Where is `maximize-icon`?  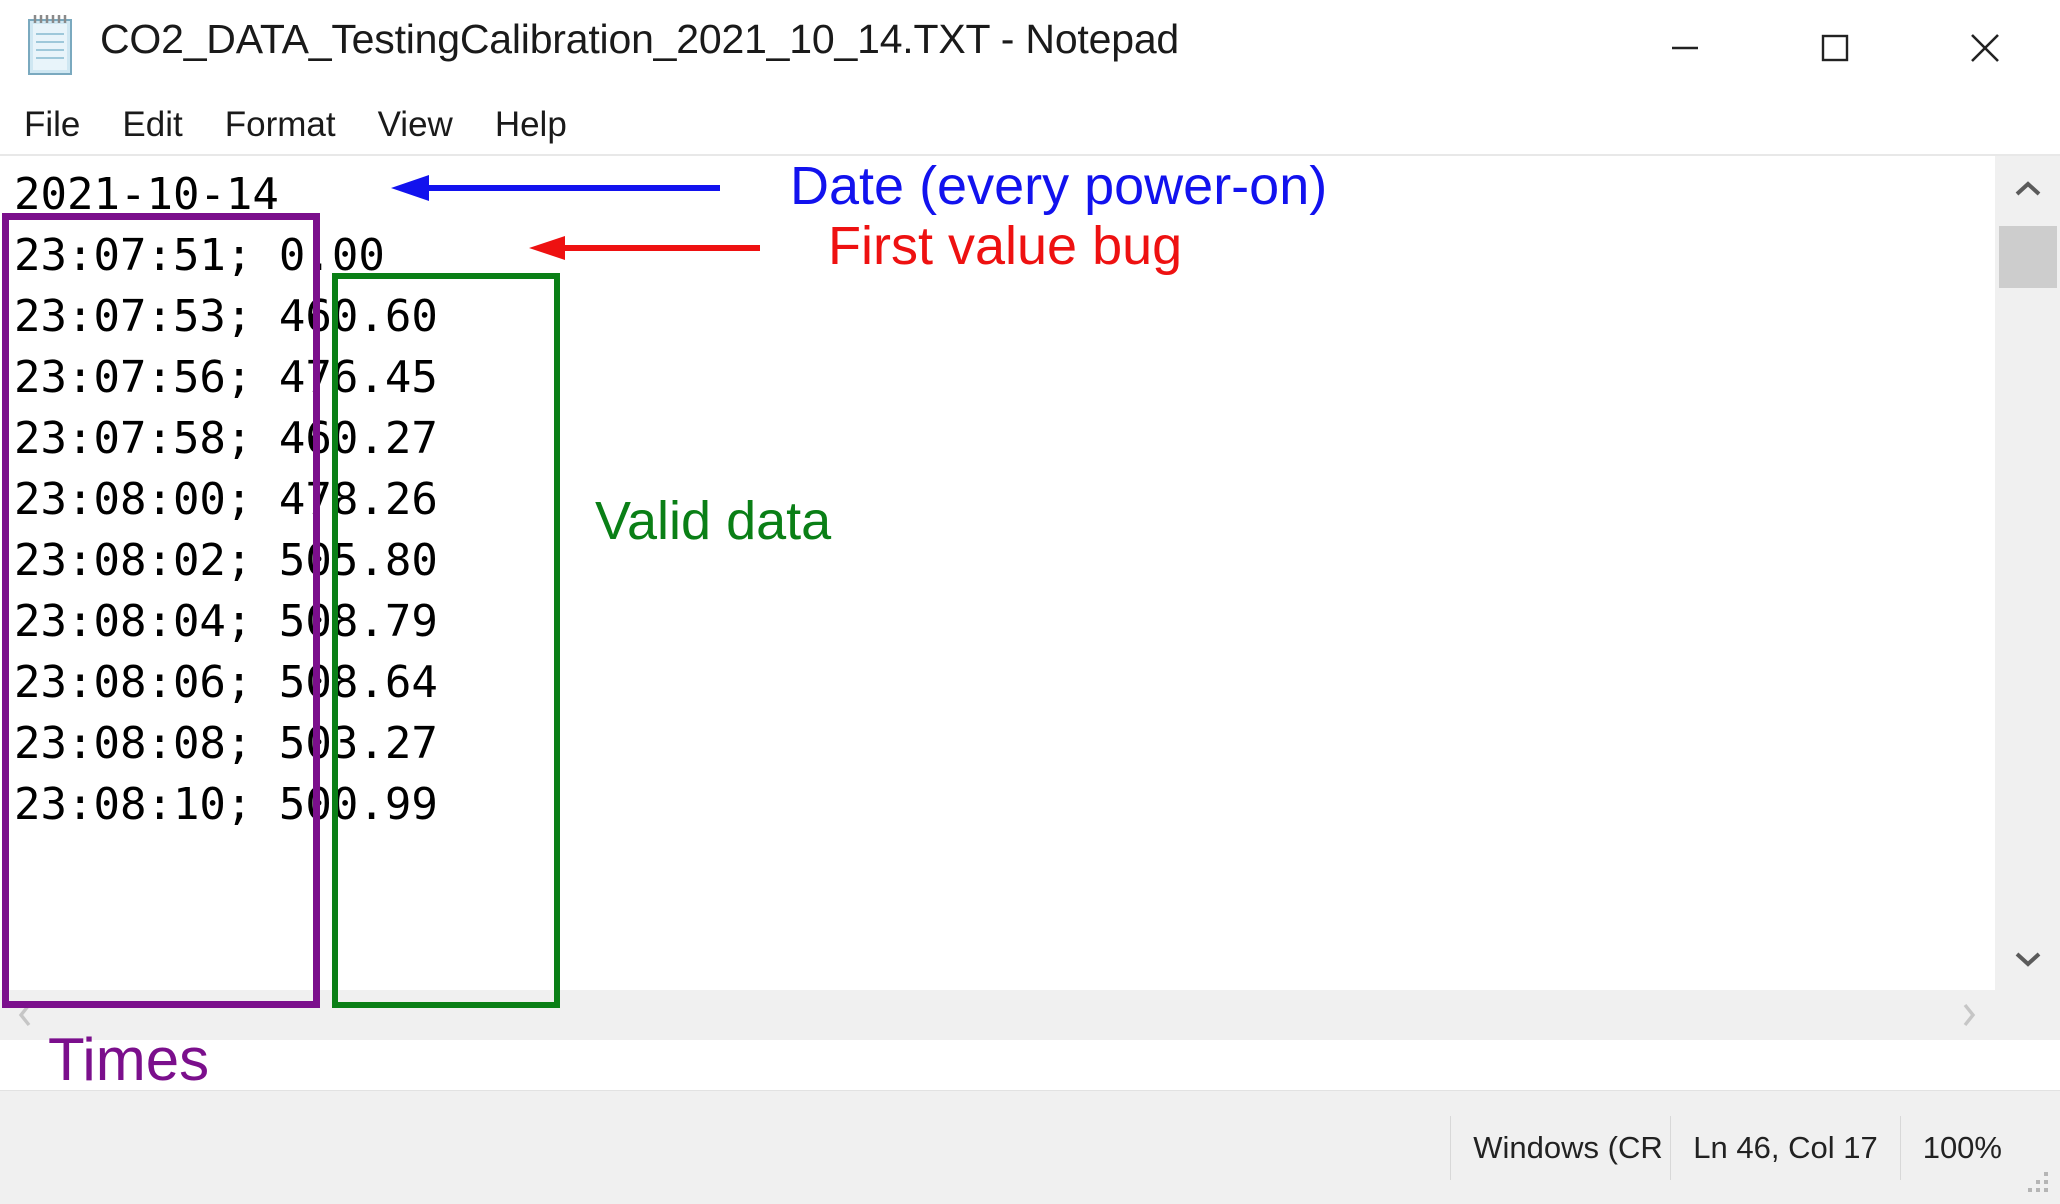 maximize-icon is located at coordinates (1835, 48).